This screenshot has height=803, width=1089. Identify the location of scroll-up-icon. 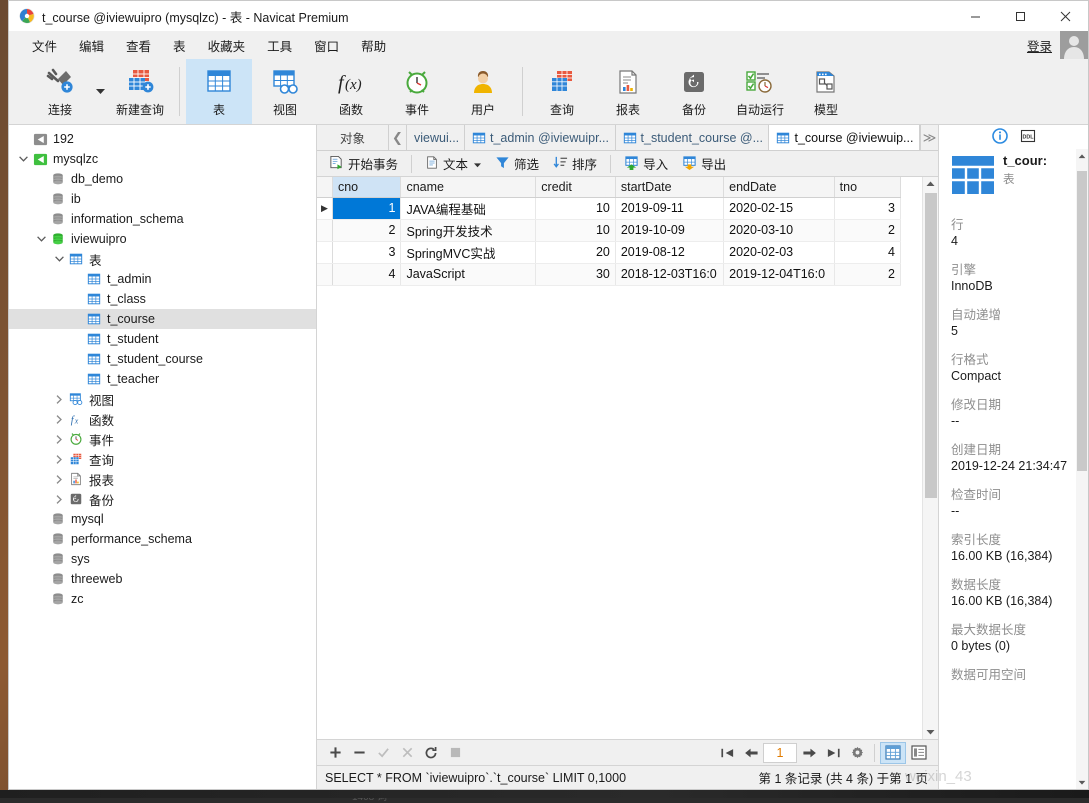
(930, 184).